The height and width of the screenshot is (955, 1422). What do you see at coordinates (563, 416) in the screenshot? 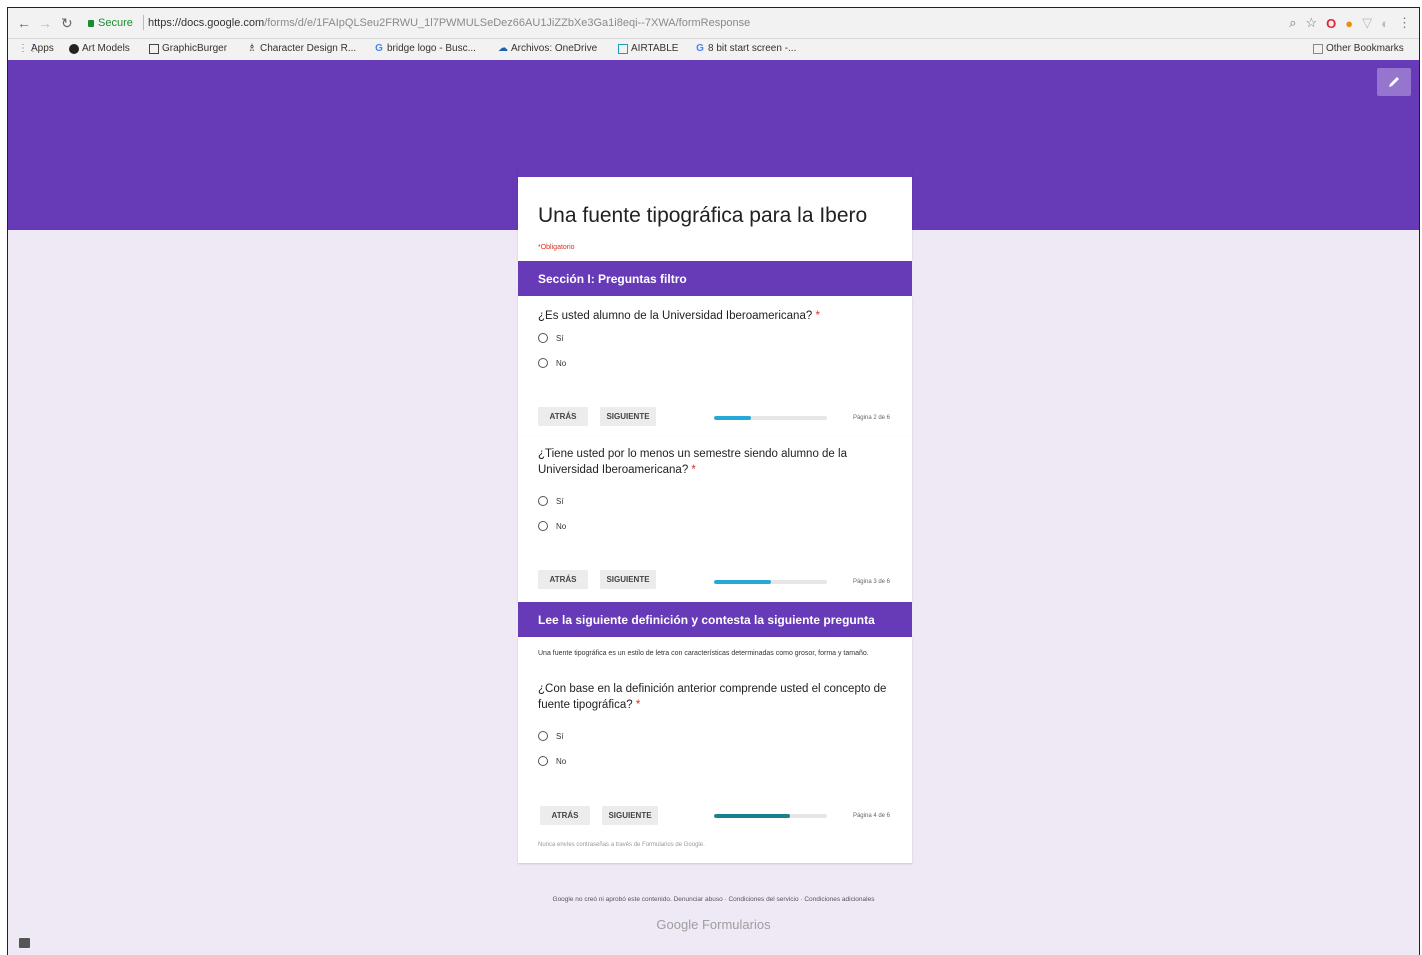
I see `back-button-1: ATRÁS` at bounding box center [563, 416].